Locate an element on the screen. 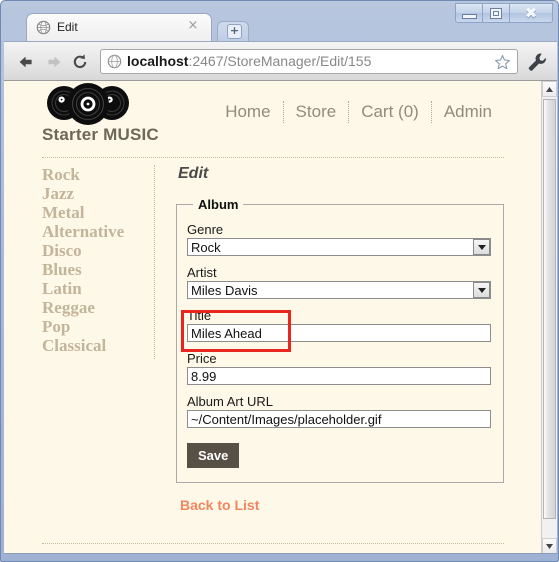  forward-button is located at coordinates (54, 62).